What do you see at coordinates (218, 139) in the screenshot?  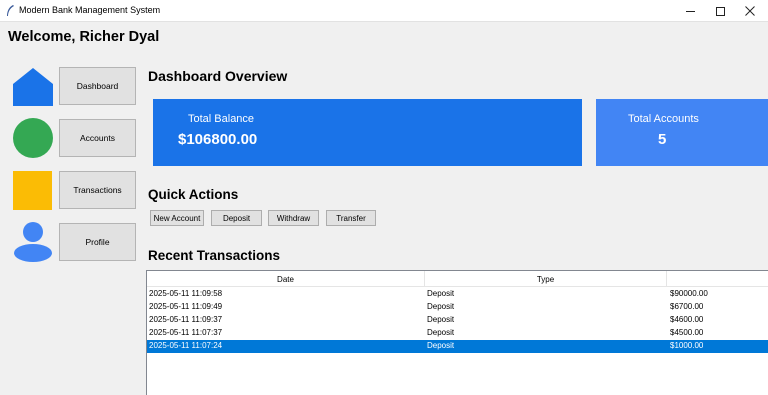 I see `total-balance-value: $106800.00` at bounding box center [218, 139].